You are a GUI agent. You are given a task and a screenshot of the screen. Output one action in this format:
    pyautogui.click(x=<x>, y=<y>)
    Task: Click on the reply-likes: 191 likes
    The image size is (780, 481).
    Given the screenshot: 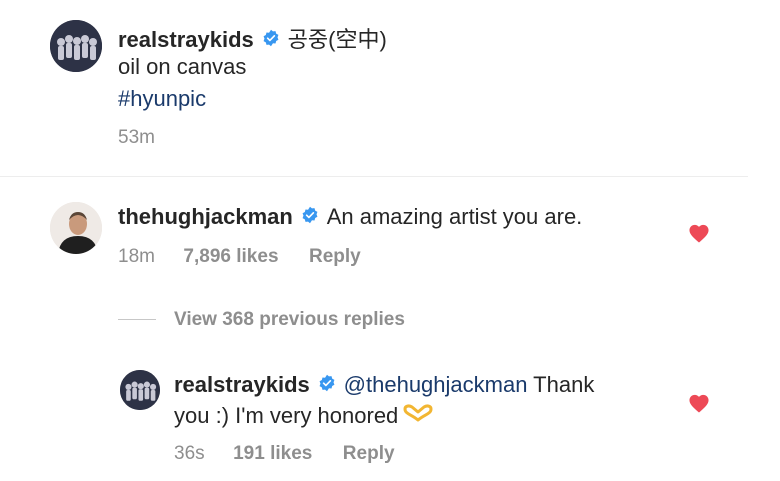 What is the action you would take?
    pyautogui.click(x=272, y=453)
    